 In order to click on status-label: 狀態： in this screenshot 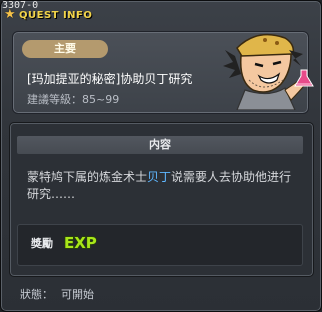, I will do `click(36, 294)`.